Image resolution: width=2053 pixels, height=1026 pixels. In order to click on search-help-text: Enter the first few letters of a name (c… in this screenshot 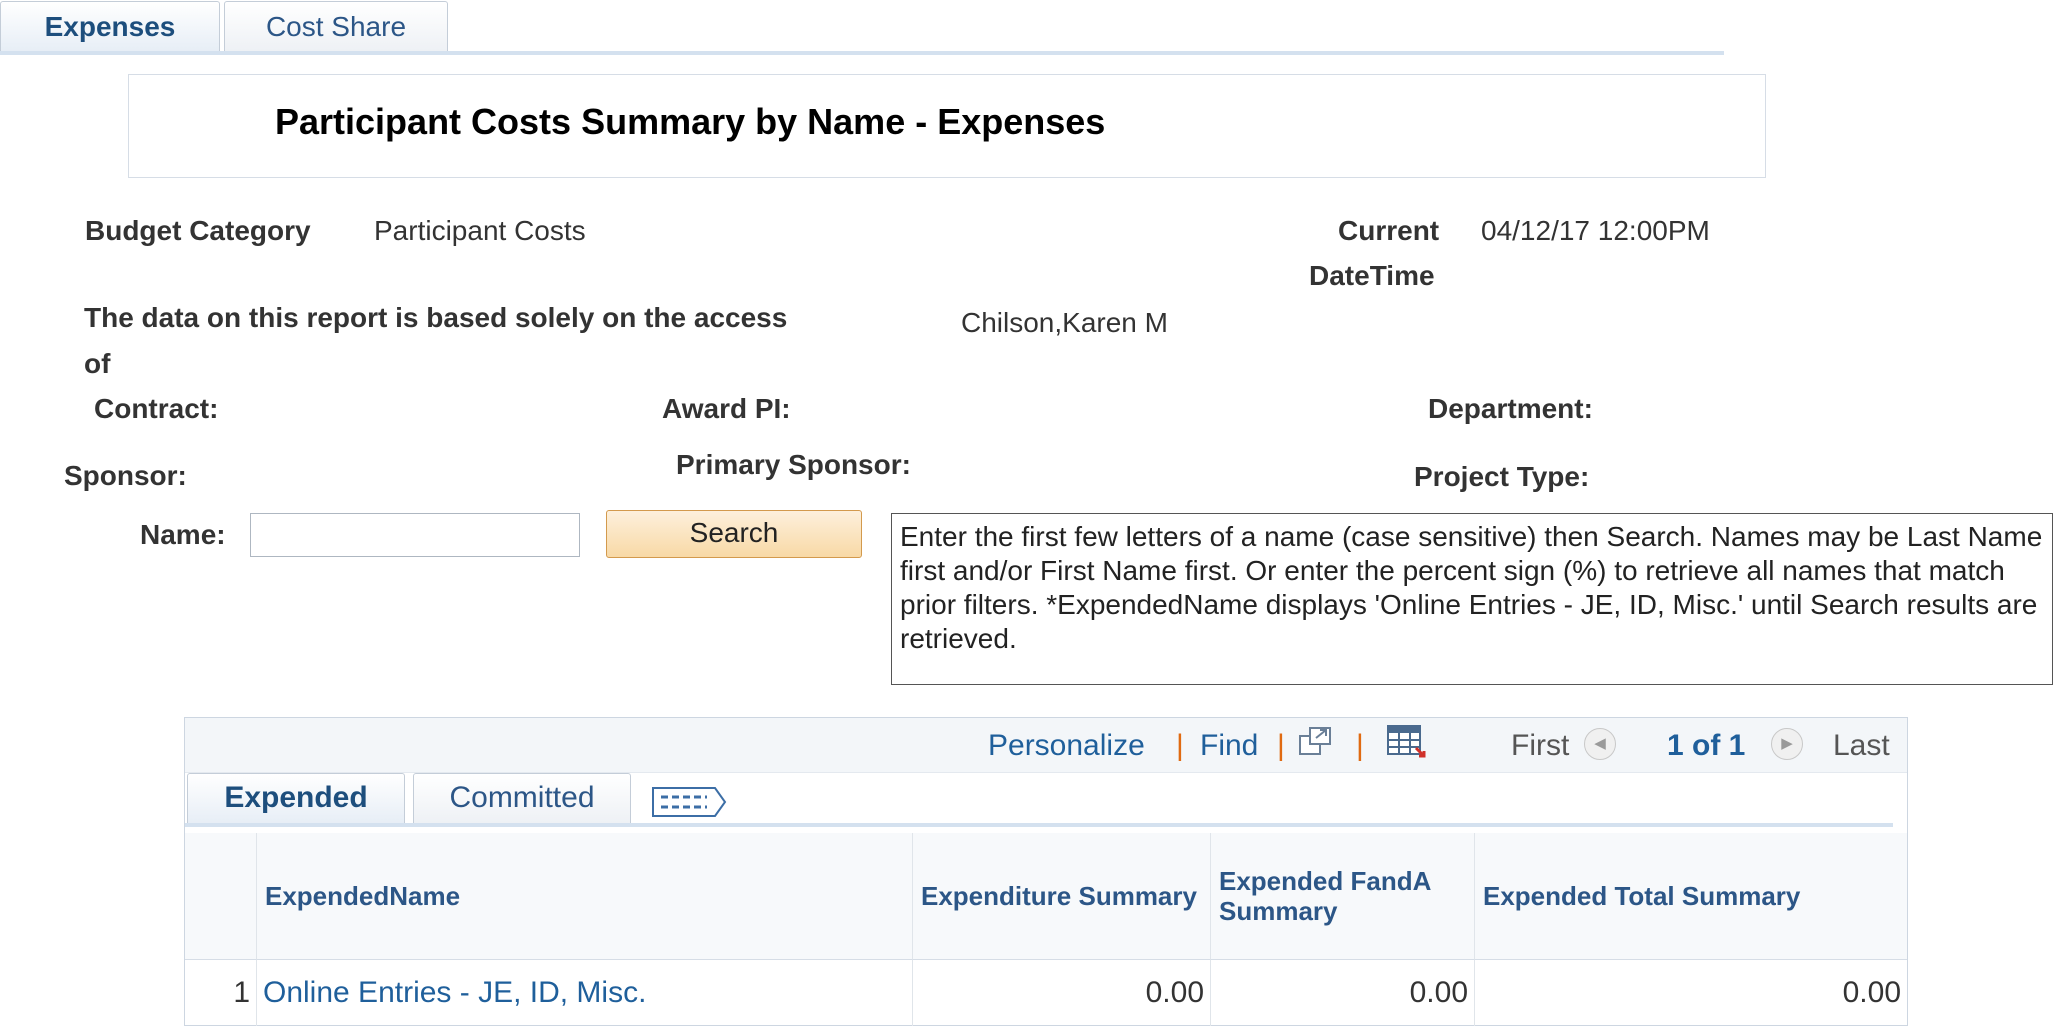, I will do `click(1472, 599)`.